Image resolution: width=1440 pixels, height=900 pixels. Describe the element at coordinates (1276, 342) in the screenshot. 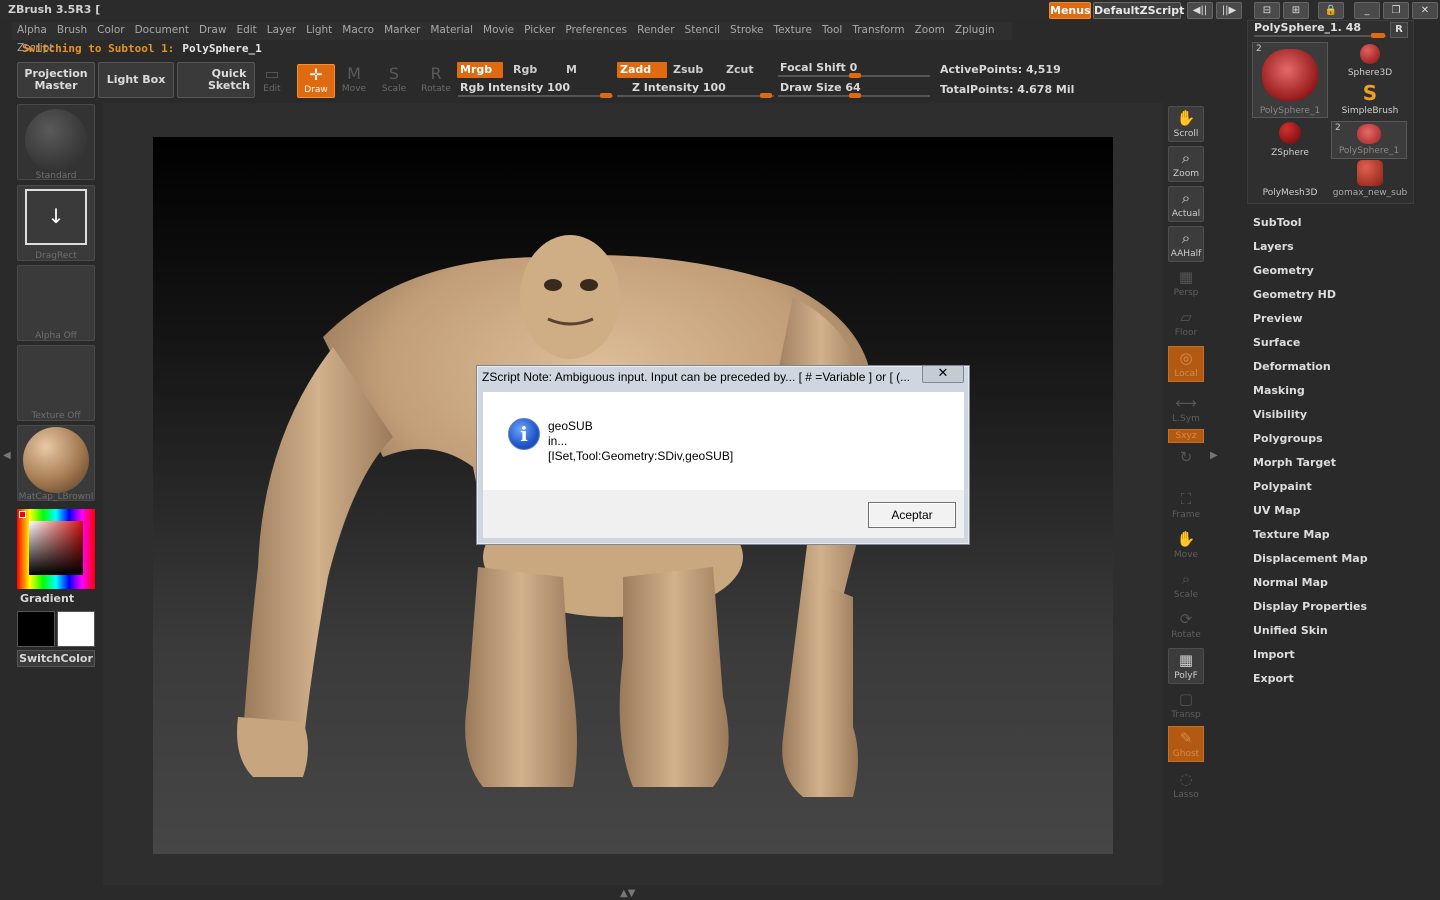

I see `surface-menu: Surface` at that location.